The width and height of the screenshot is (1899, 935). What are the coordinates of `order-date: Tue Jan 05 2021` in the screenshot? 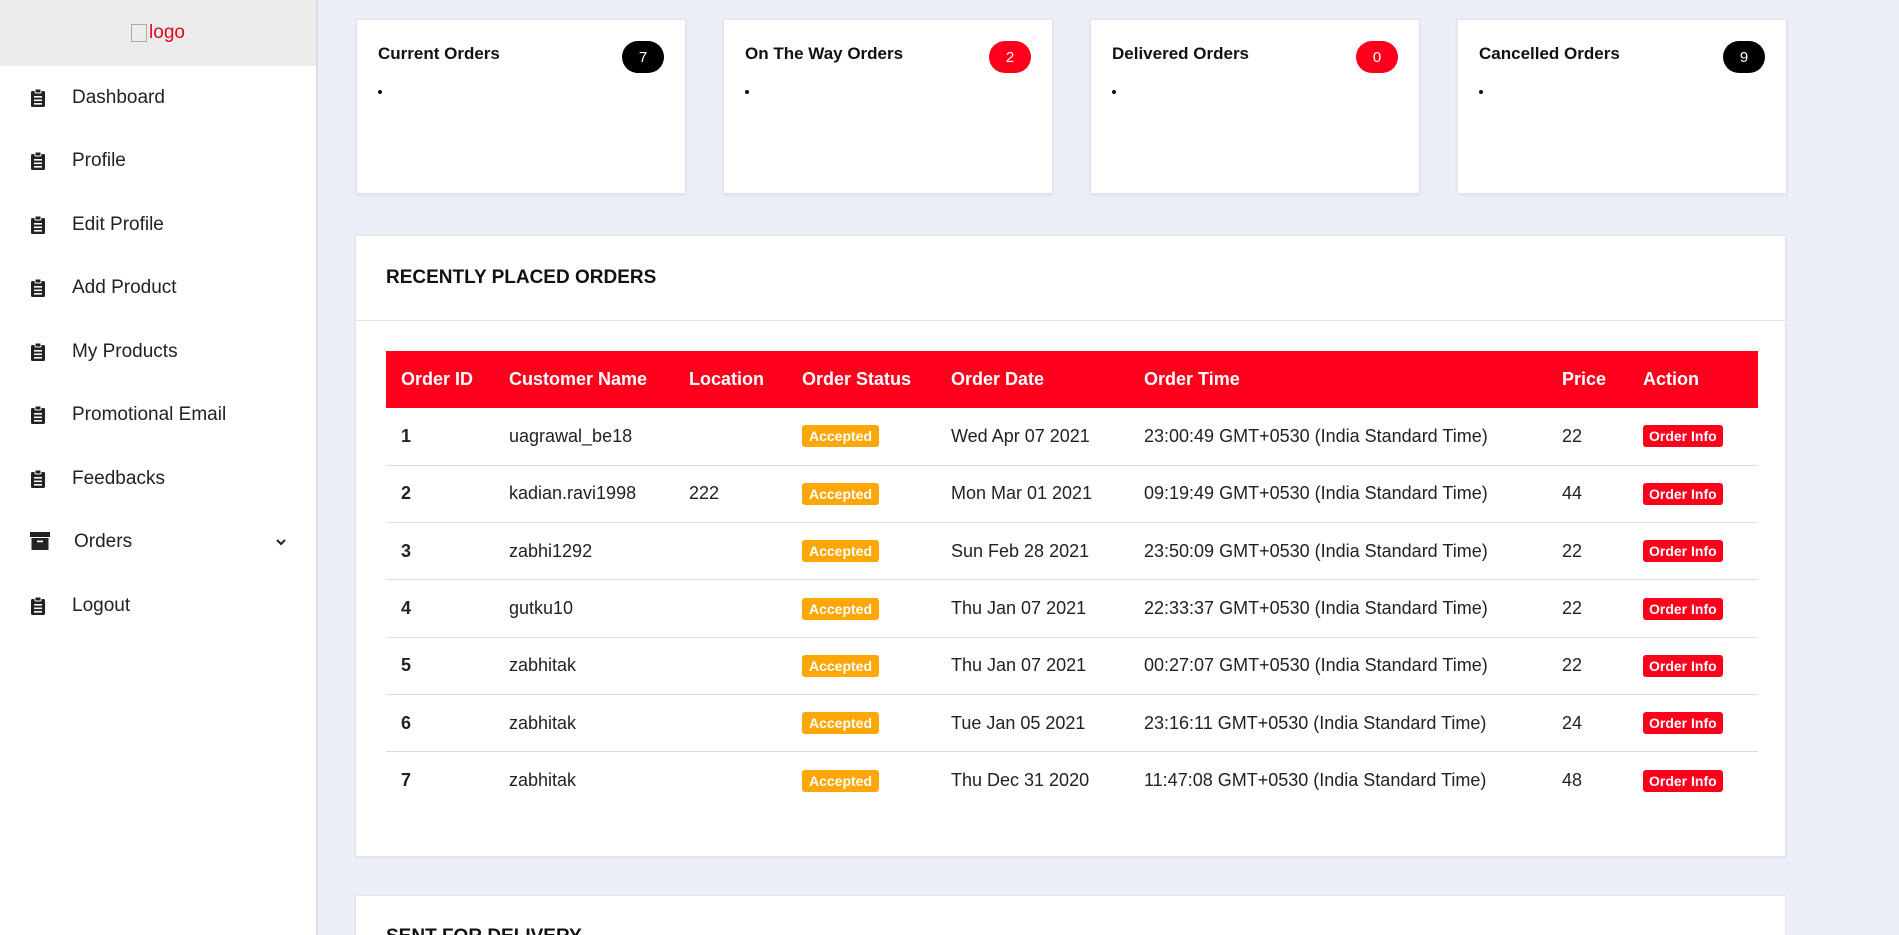 It's located at (1018, 722).